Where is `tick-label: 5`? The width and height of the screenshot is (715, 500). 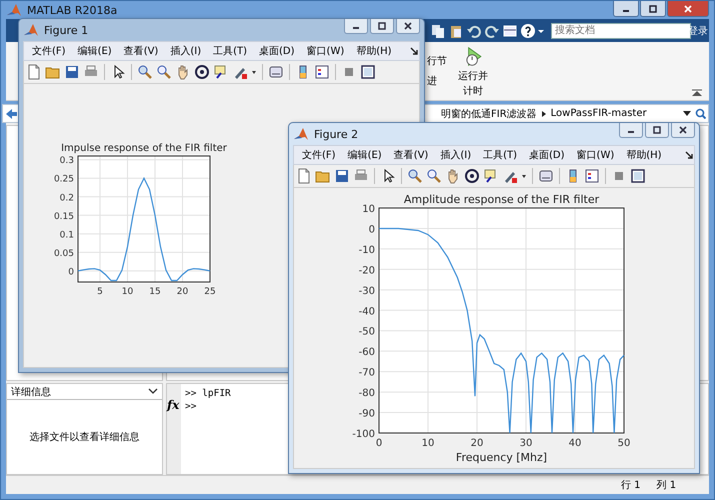 tick-label: 5 is located at coordinates (100, 292).